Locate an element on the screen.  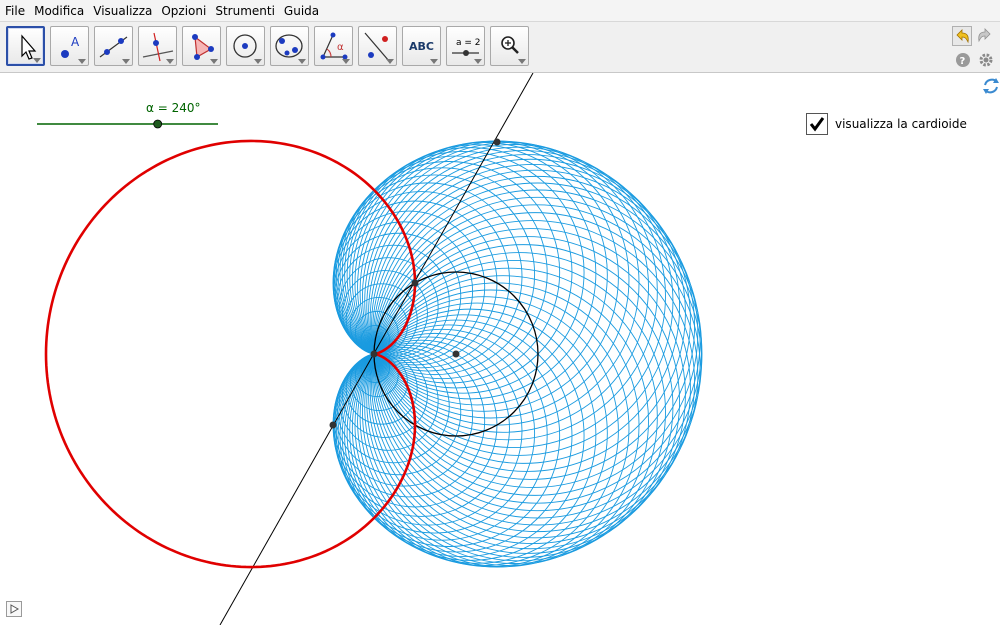
refresh-icon is located at coordinates (991, 86).